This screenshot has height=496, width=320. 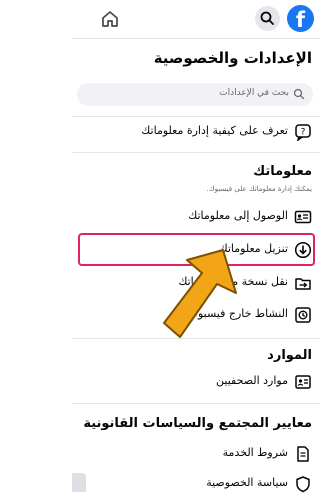 What do you see at coordinates (196, 454) in the screenshot?
I see `terms-of-service-item: شروط الخدمة` at bounding box center [196, 454].